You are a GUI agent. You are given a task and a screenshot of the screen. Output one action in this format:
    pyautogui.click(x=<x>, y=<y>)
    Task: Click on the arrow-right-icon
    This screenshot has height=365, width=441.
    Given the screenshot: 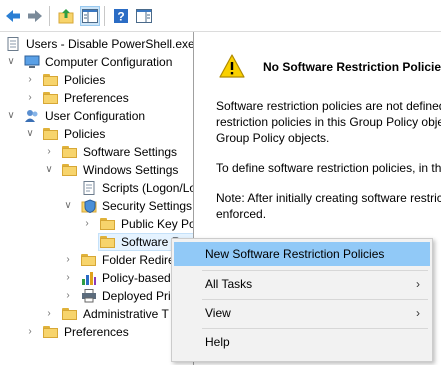 What is the action you would take?
    pyautogui.click(x=35, y=16)
    